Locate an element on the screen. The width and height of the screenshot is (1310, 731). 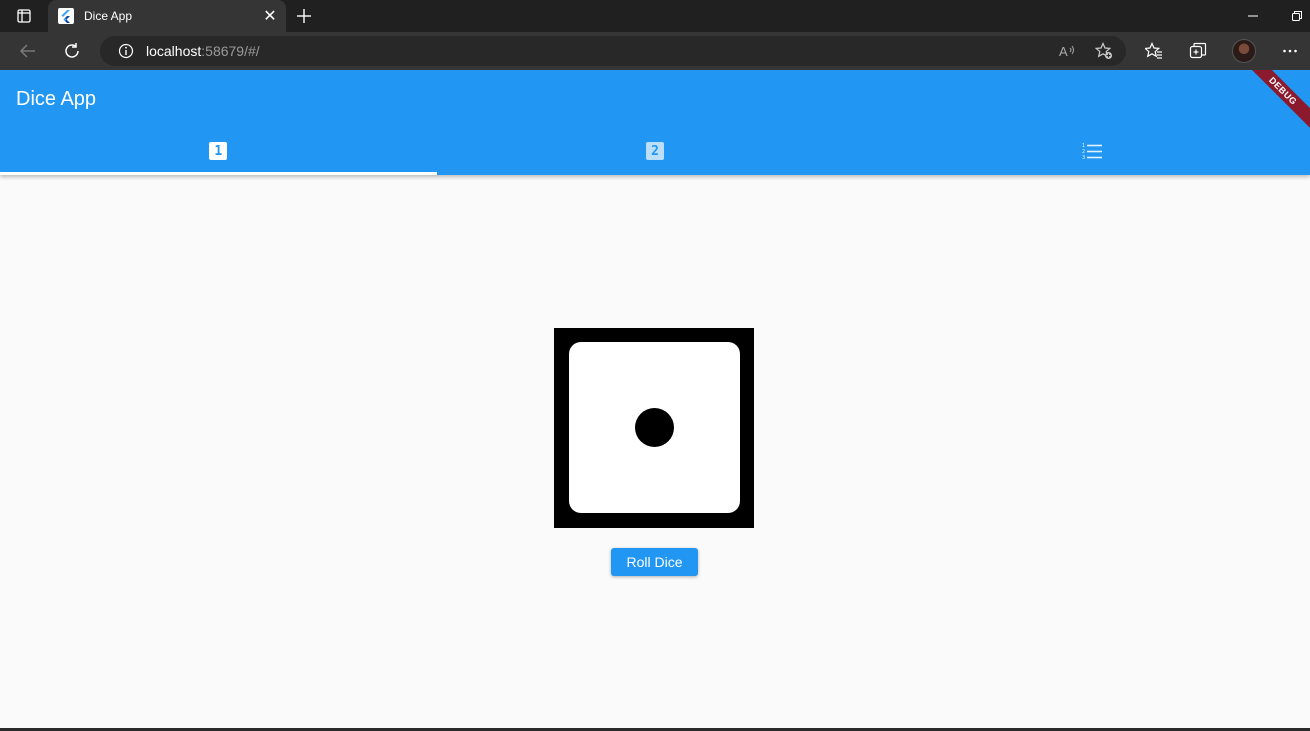
profile-button is located at coordinates (1244, 51).